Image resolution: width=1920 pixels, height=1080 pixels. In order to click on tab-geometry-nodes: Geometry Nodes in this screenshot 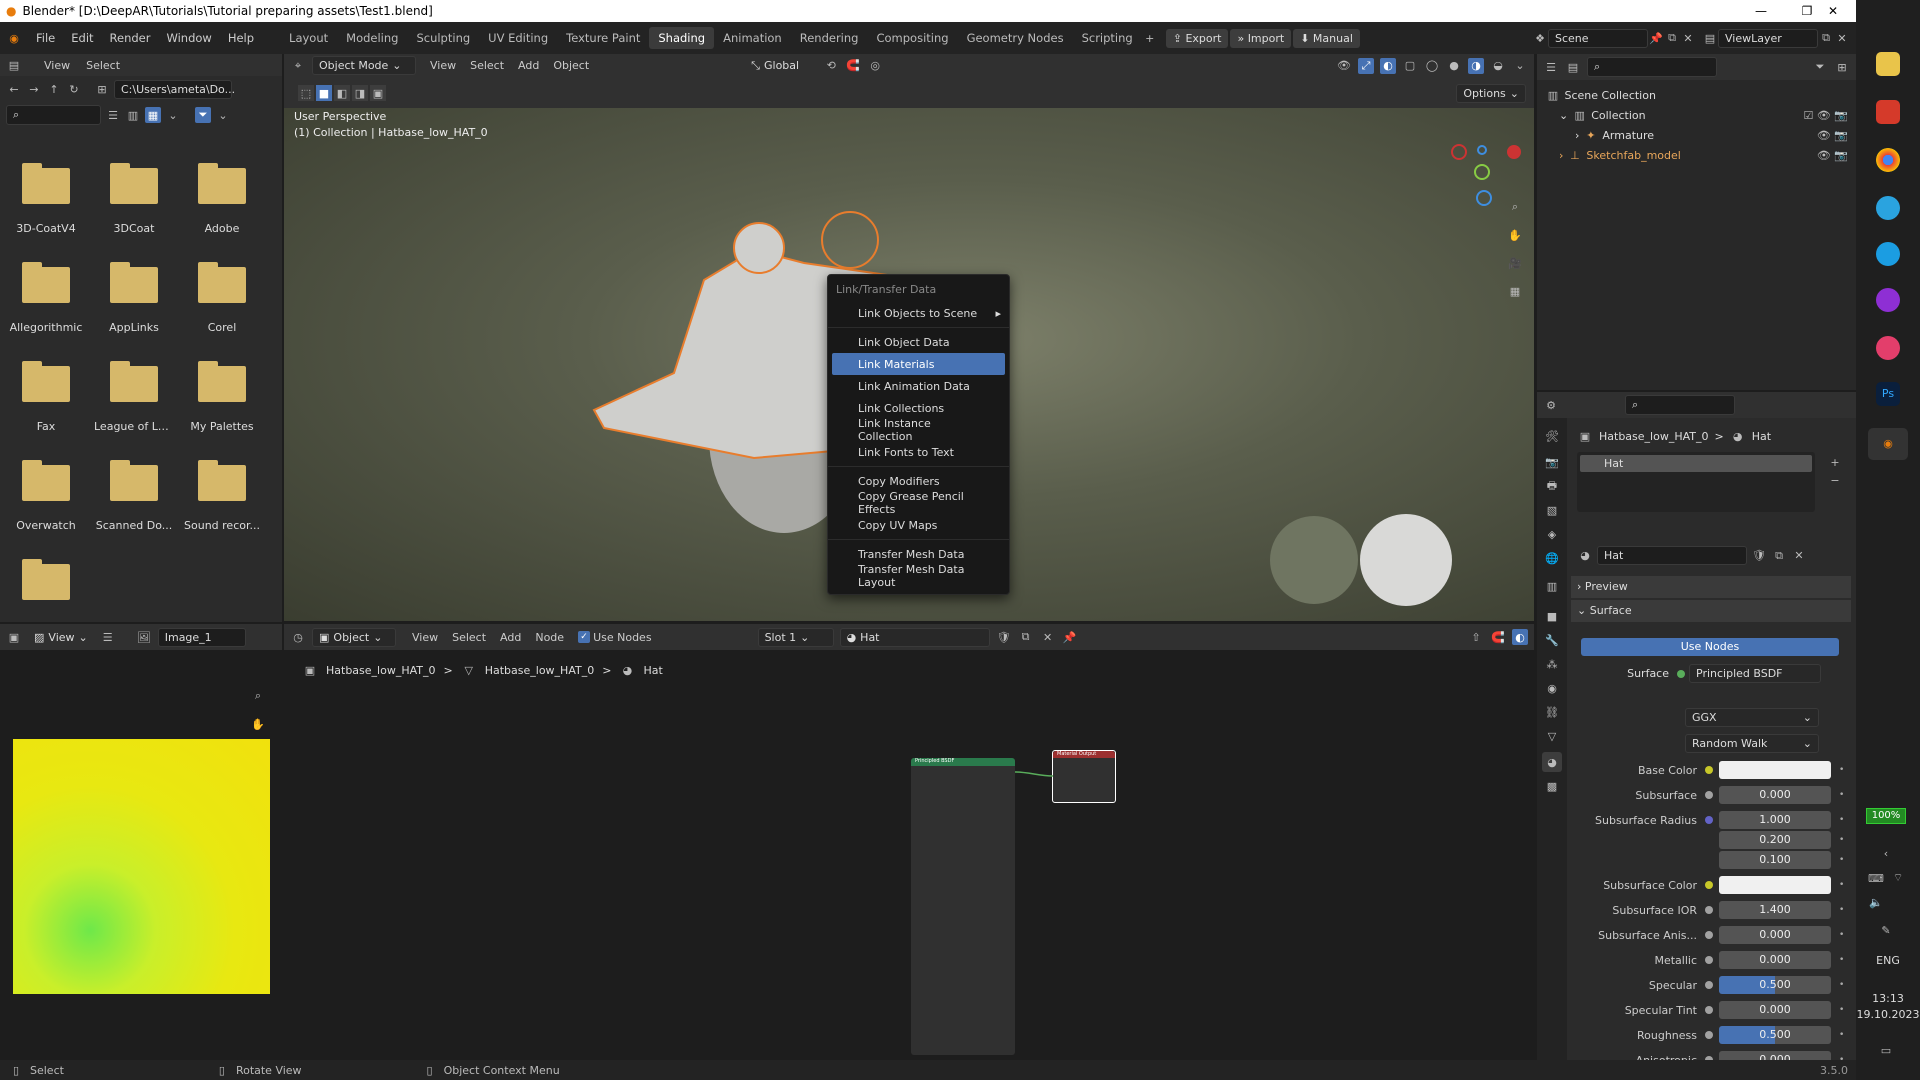, I will do `click(1015, 38)`.